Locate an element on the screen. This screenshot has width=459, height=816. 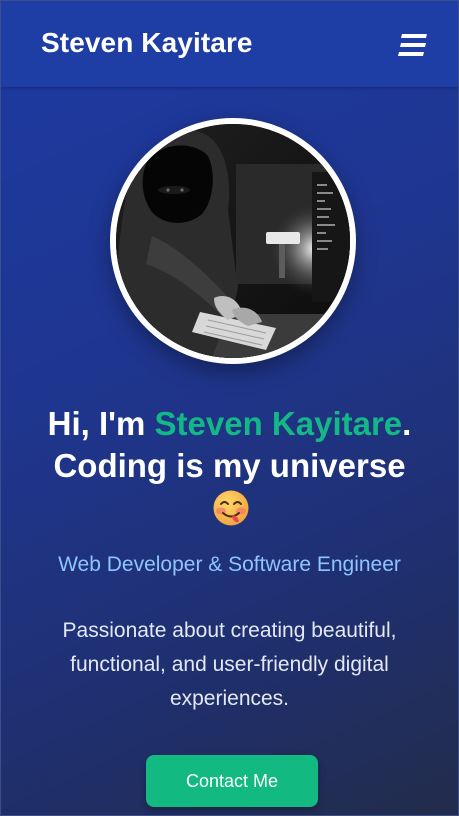
brand-title: Steven Kayitare is located at coordinates (147, 43).